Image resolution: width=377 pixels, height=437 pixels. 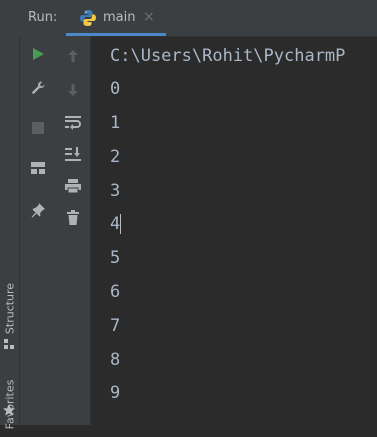 I want to click on clear-all-button, so click(x=73, y=218).